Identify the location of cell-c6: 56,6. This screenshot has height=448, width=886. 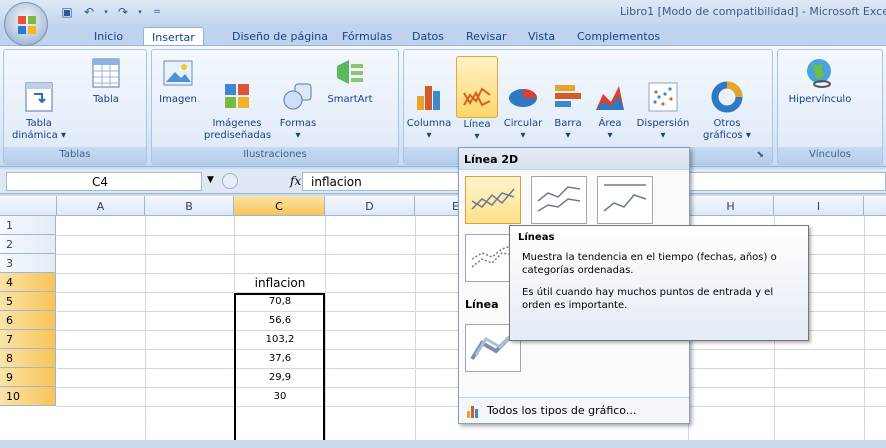
(280, 320).